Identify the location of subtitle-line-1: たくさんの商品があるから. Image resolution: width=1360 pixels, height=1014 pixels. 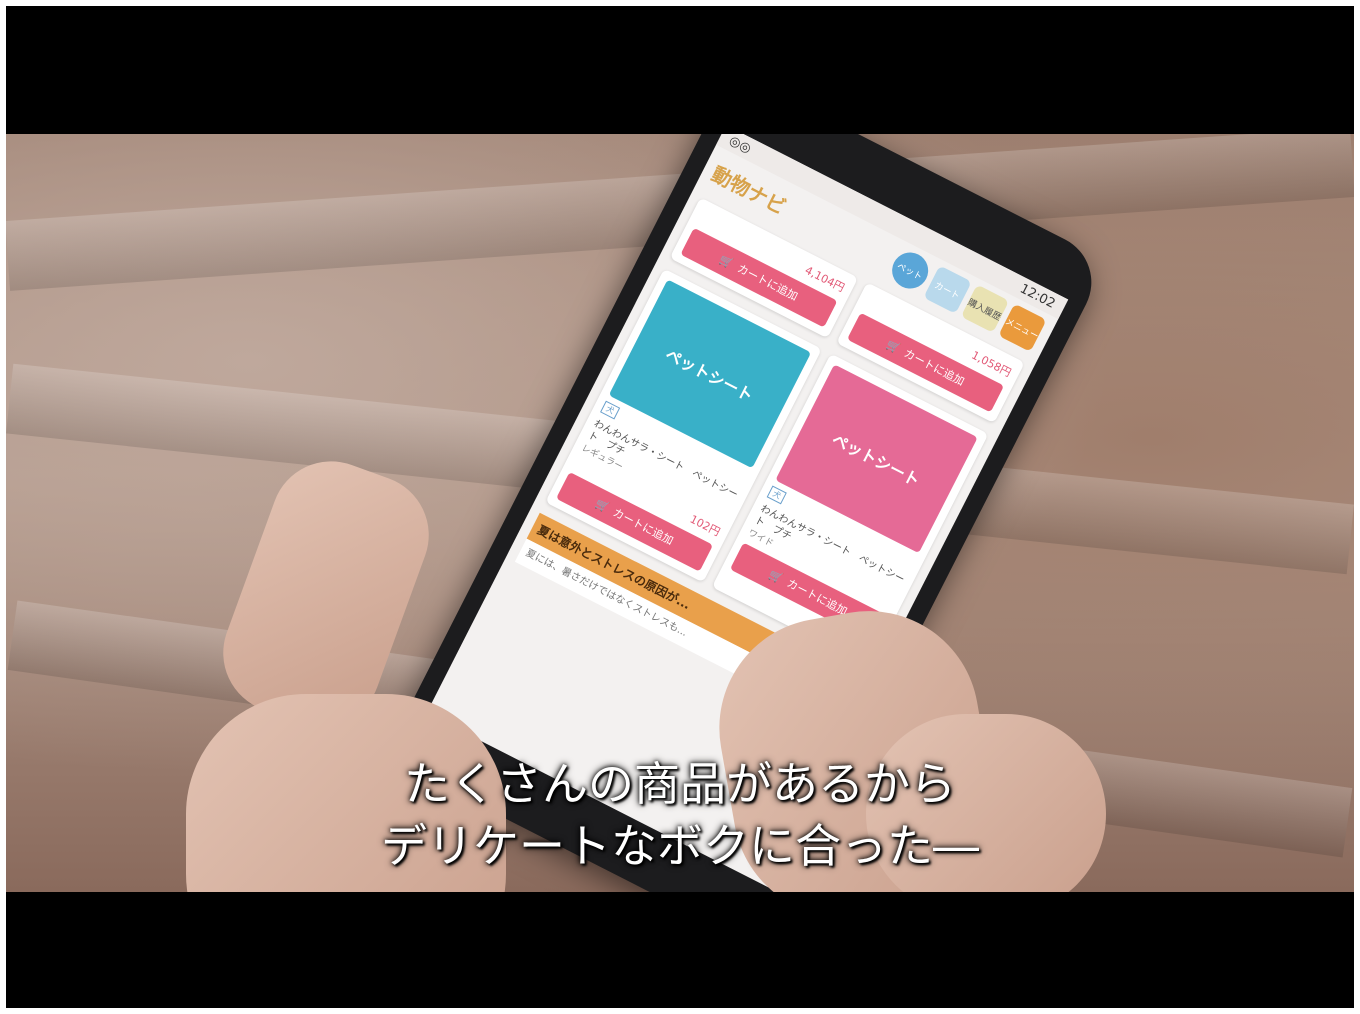
(680, 784).